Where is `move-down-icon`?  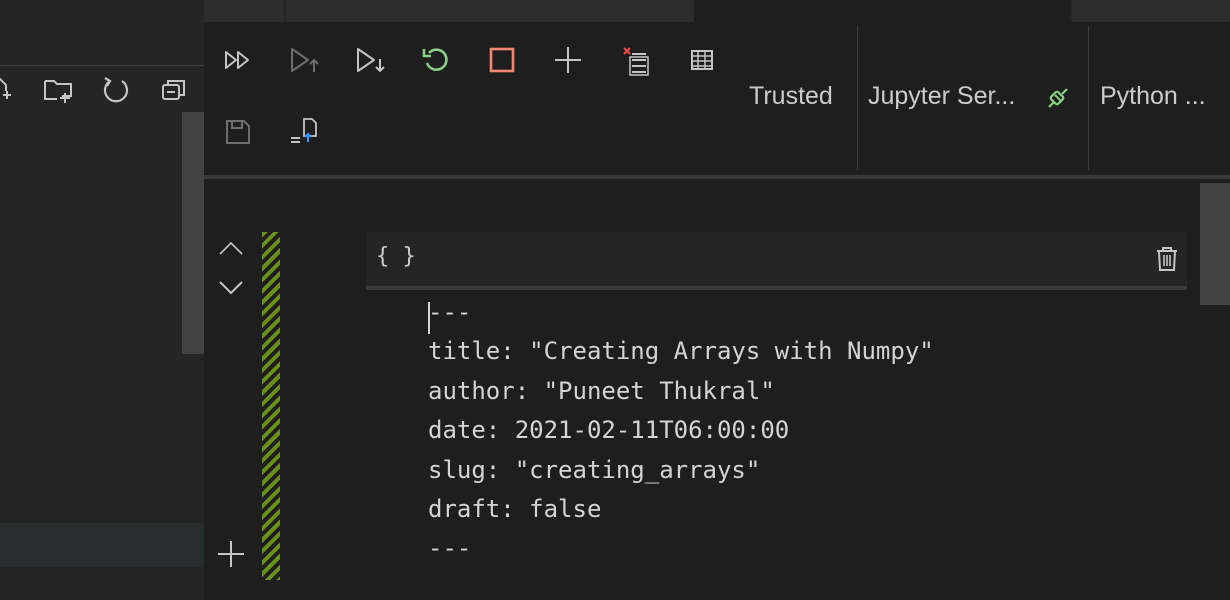
move-down-icon is located at coordinates (231, 287).